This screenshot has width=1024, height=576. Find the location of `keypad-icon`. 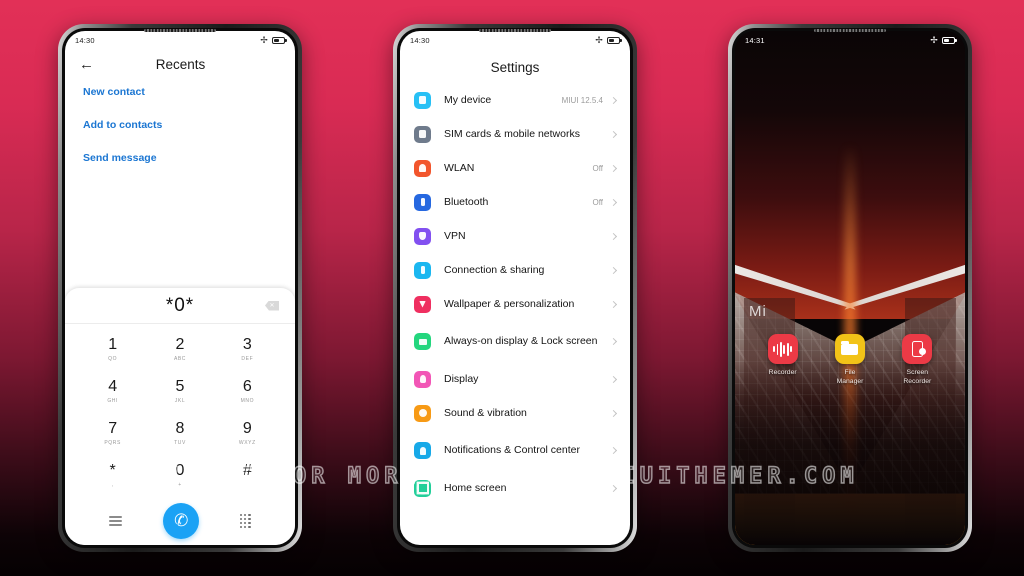

keypad-icon is located at coordinates (245, 521).